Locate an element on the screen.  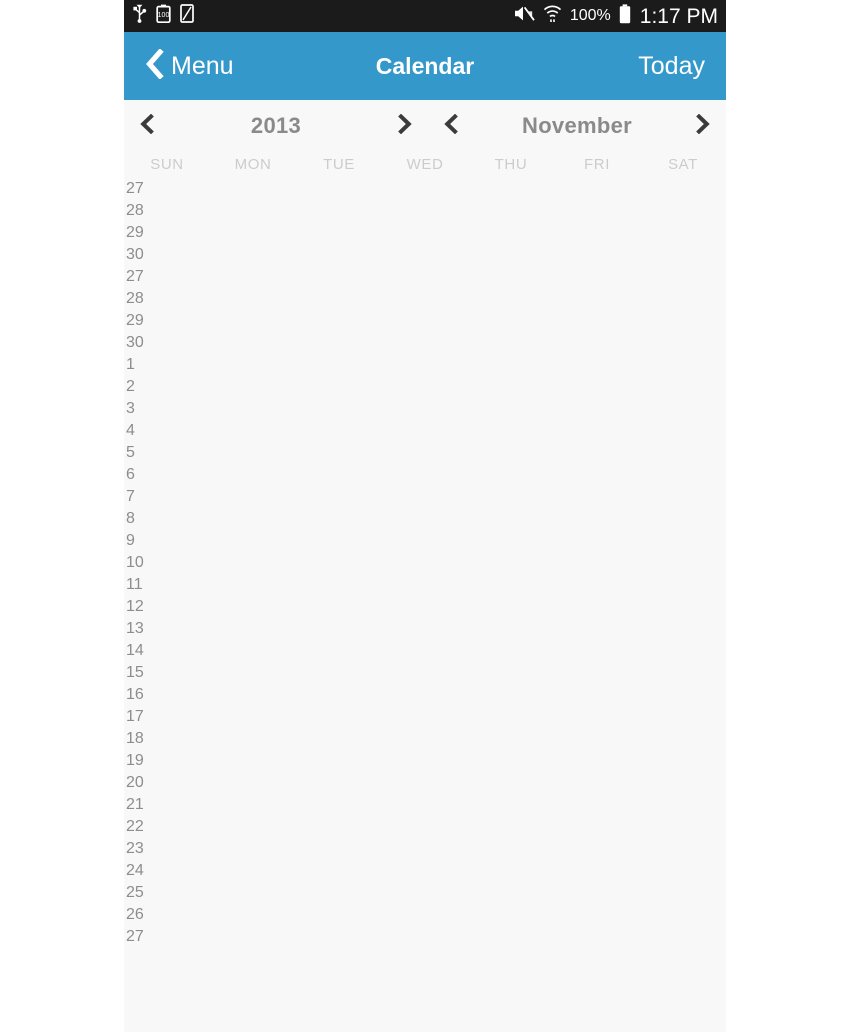
next-month-button is located at coordinates (703, 126).